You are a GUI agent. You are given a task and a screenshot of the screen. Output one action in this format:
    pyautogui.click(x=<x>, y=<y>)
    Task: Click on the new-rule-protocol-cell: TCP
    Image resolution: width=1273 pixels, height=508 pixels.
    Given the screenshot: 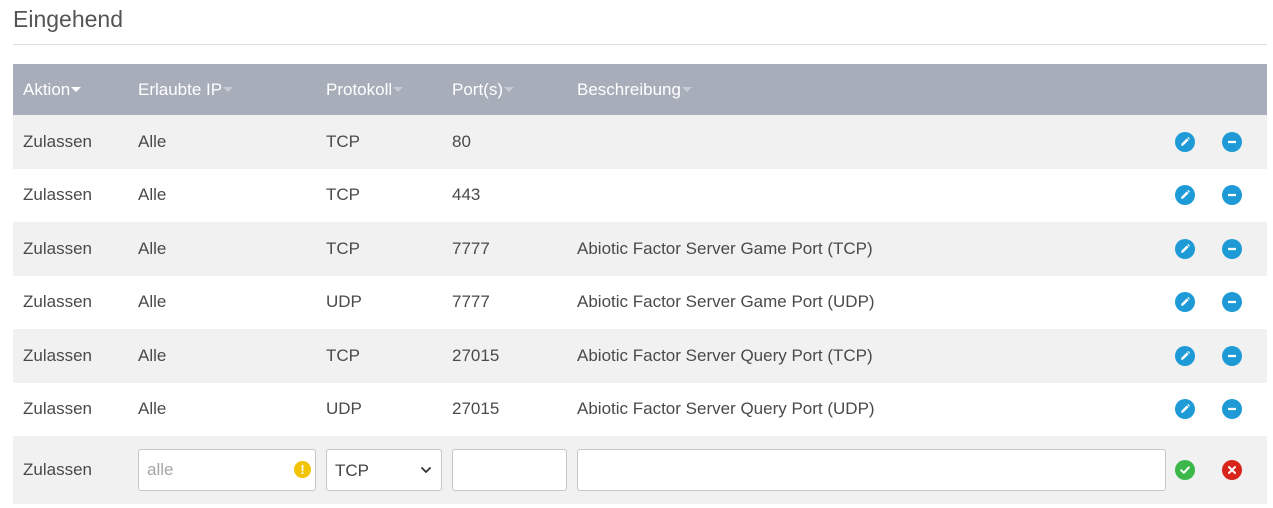 What is the action you would take?
    pyautogui.click(x=384, y=470)
    